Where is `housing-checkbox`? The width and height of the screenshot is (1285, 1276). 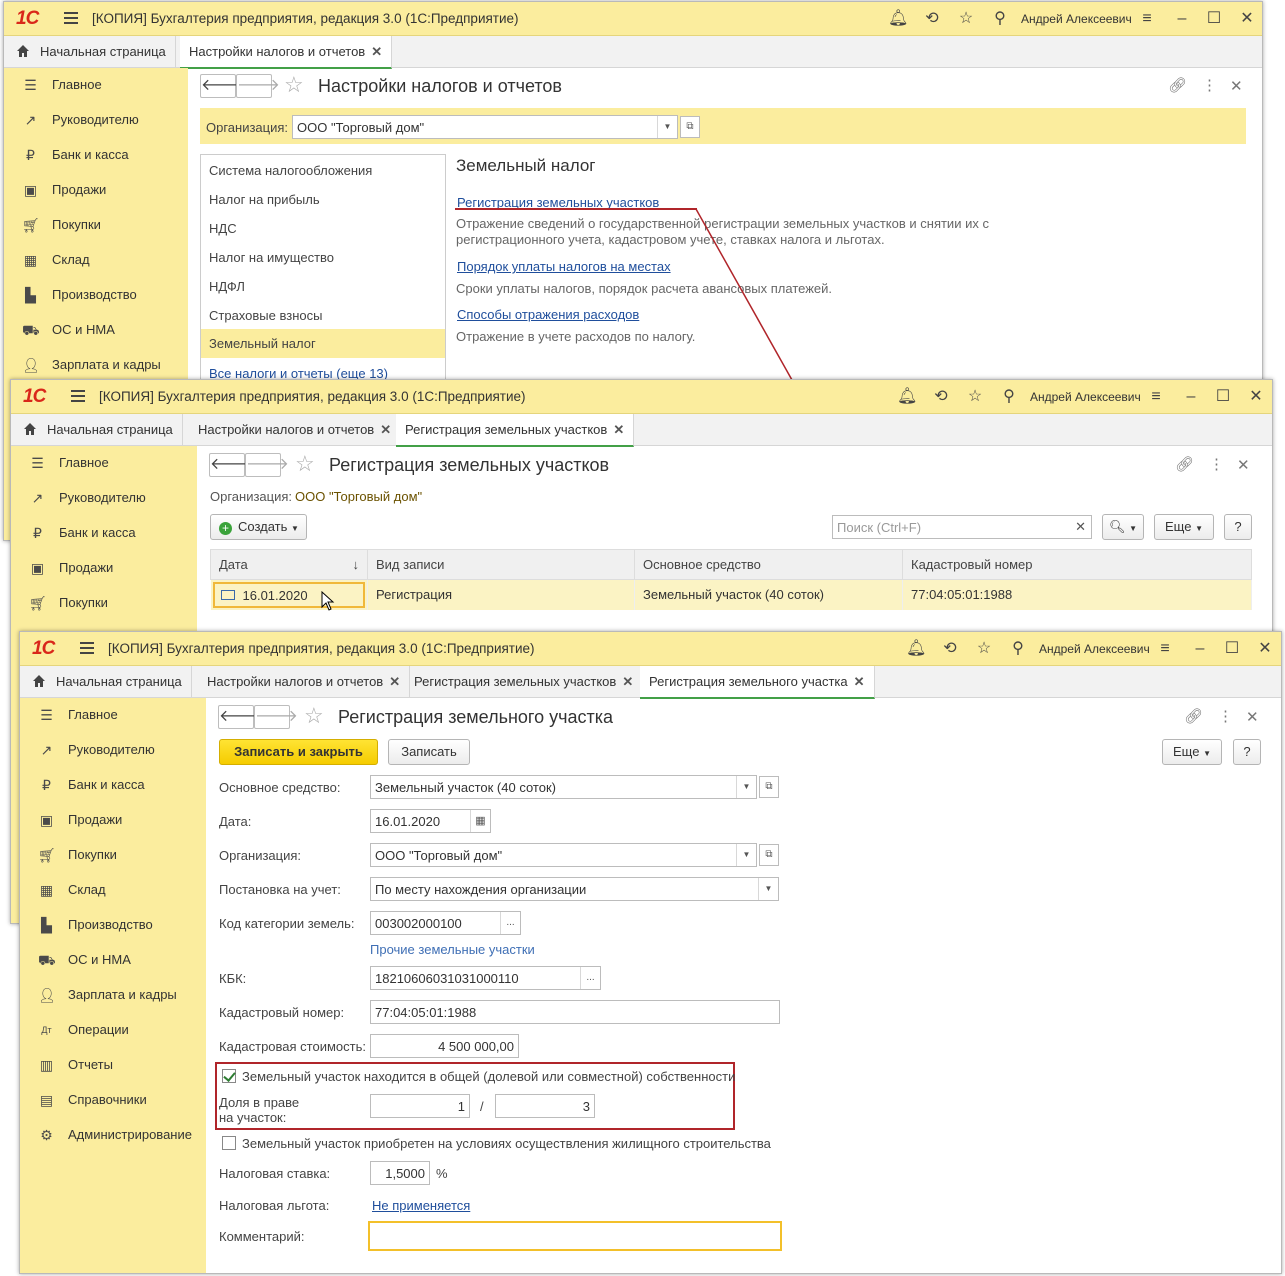 housing-checkbox is located at coordinates (229, 1143).